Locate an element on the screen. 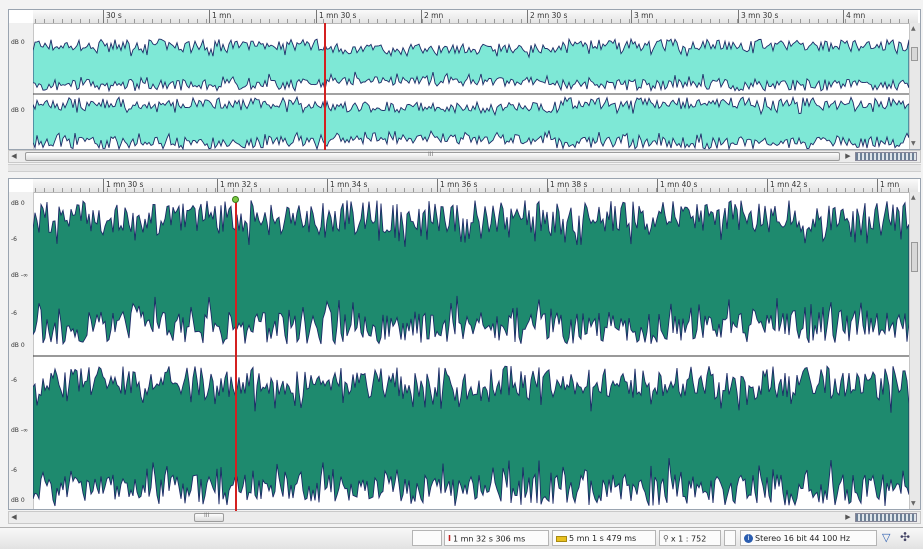 The image size is (923, 549). duration-field: 5 mn 1 s 479 ms is located at coordinates (604, 538).